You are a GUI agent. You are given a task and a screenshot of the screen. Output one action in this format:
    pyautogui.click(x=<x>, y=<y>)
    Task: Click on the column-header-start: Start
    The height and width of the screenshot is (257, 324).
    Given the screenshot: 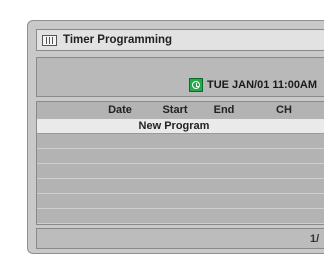 What is the action you would take?
    pyautogui.click(x=175, y=110)
    